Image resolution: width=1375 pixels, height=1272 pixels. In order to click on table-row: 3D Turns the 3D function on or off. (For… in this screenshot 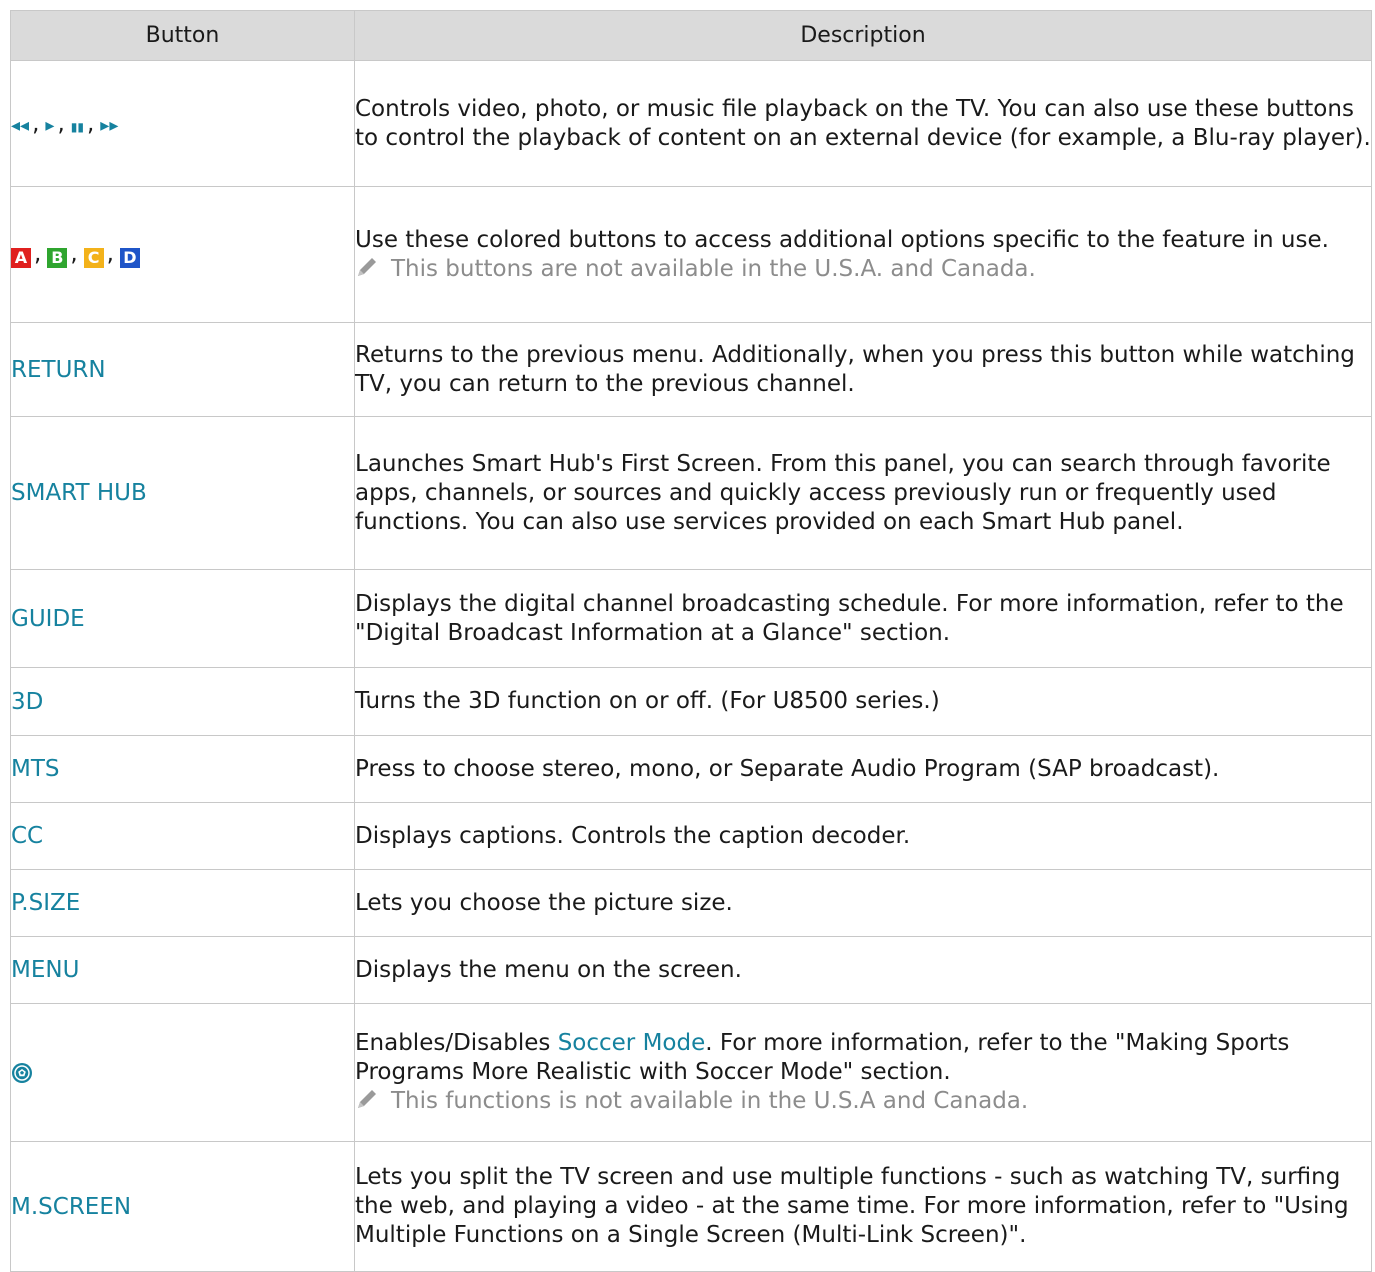, I will do `click(691, 701)`.